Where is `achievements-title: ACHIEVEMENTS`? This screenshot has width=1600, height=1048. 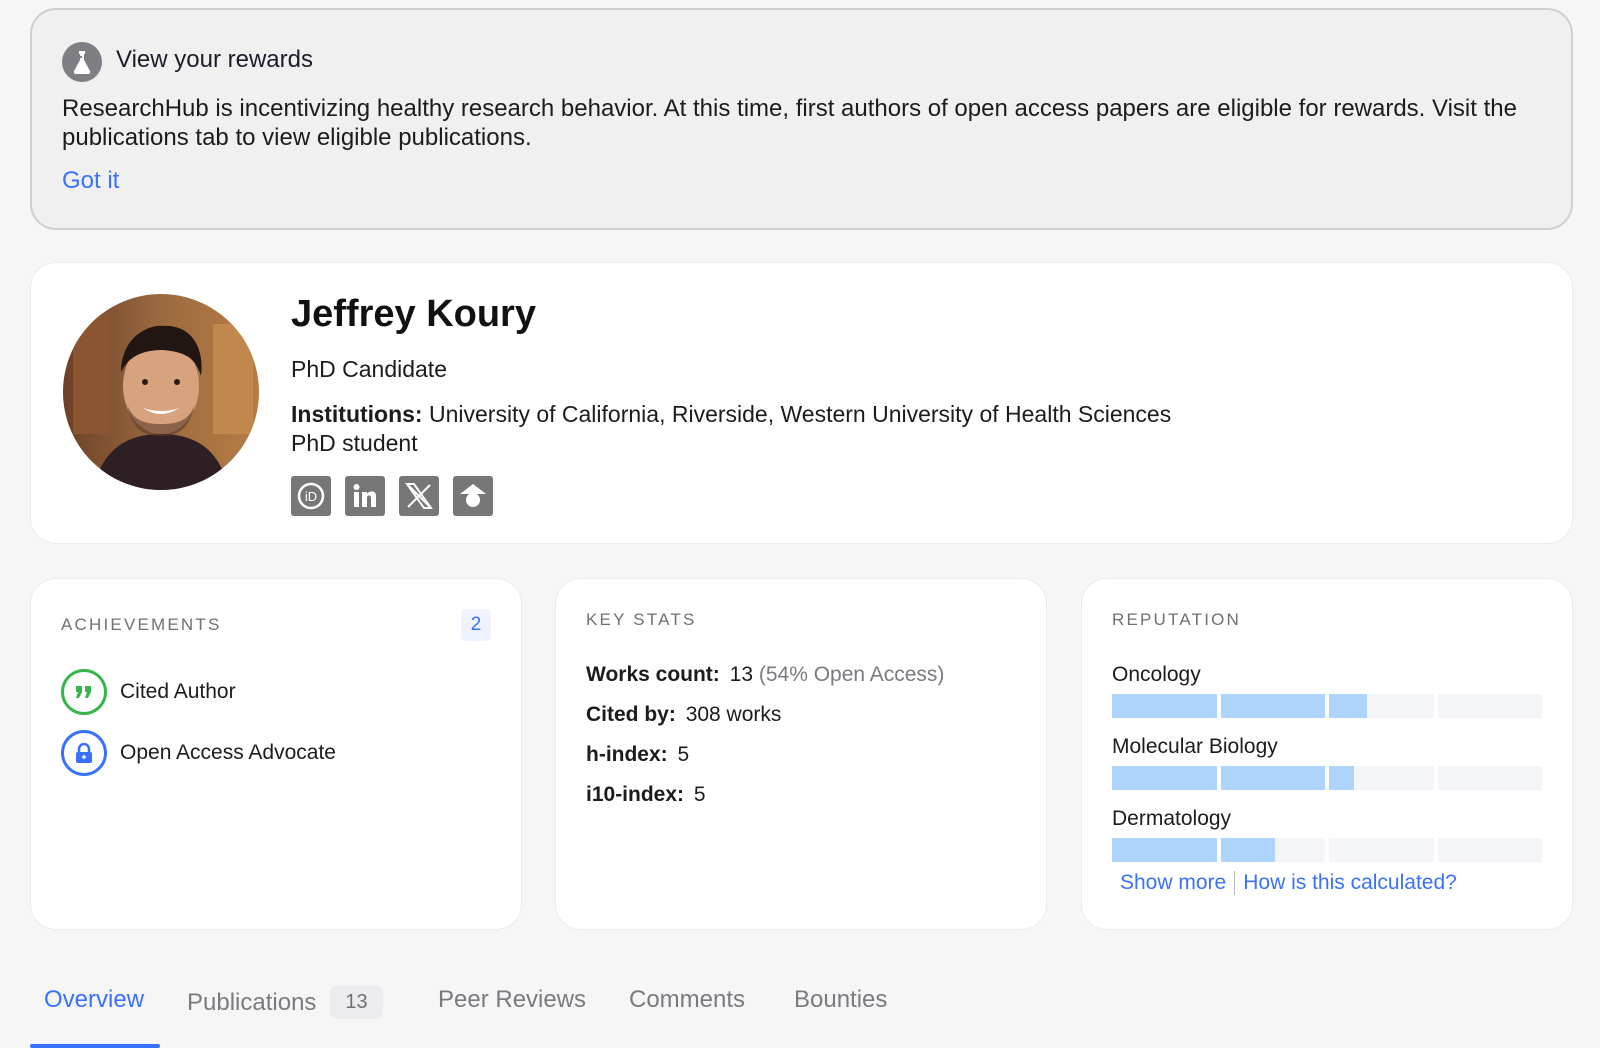
achievements-title: ACHIEVEMENTS is located at coordinates (141, 624).